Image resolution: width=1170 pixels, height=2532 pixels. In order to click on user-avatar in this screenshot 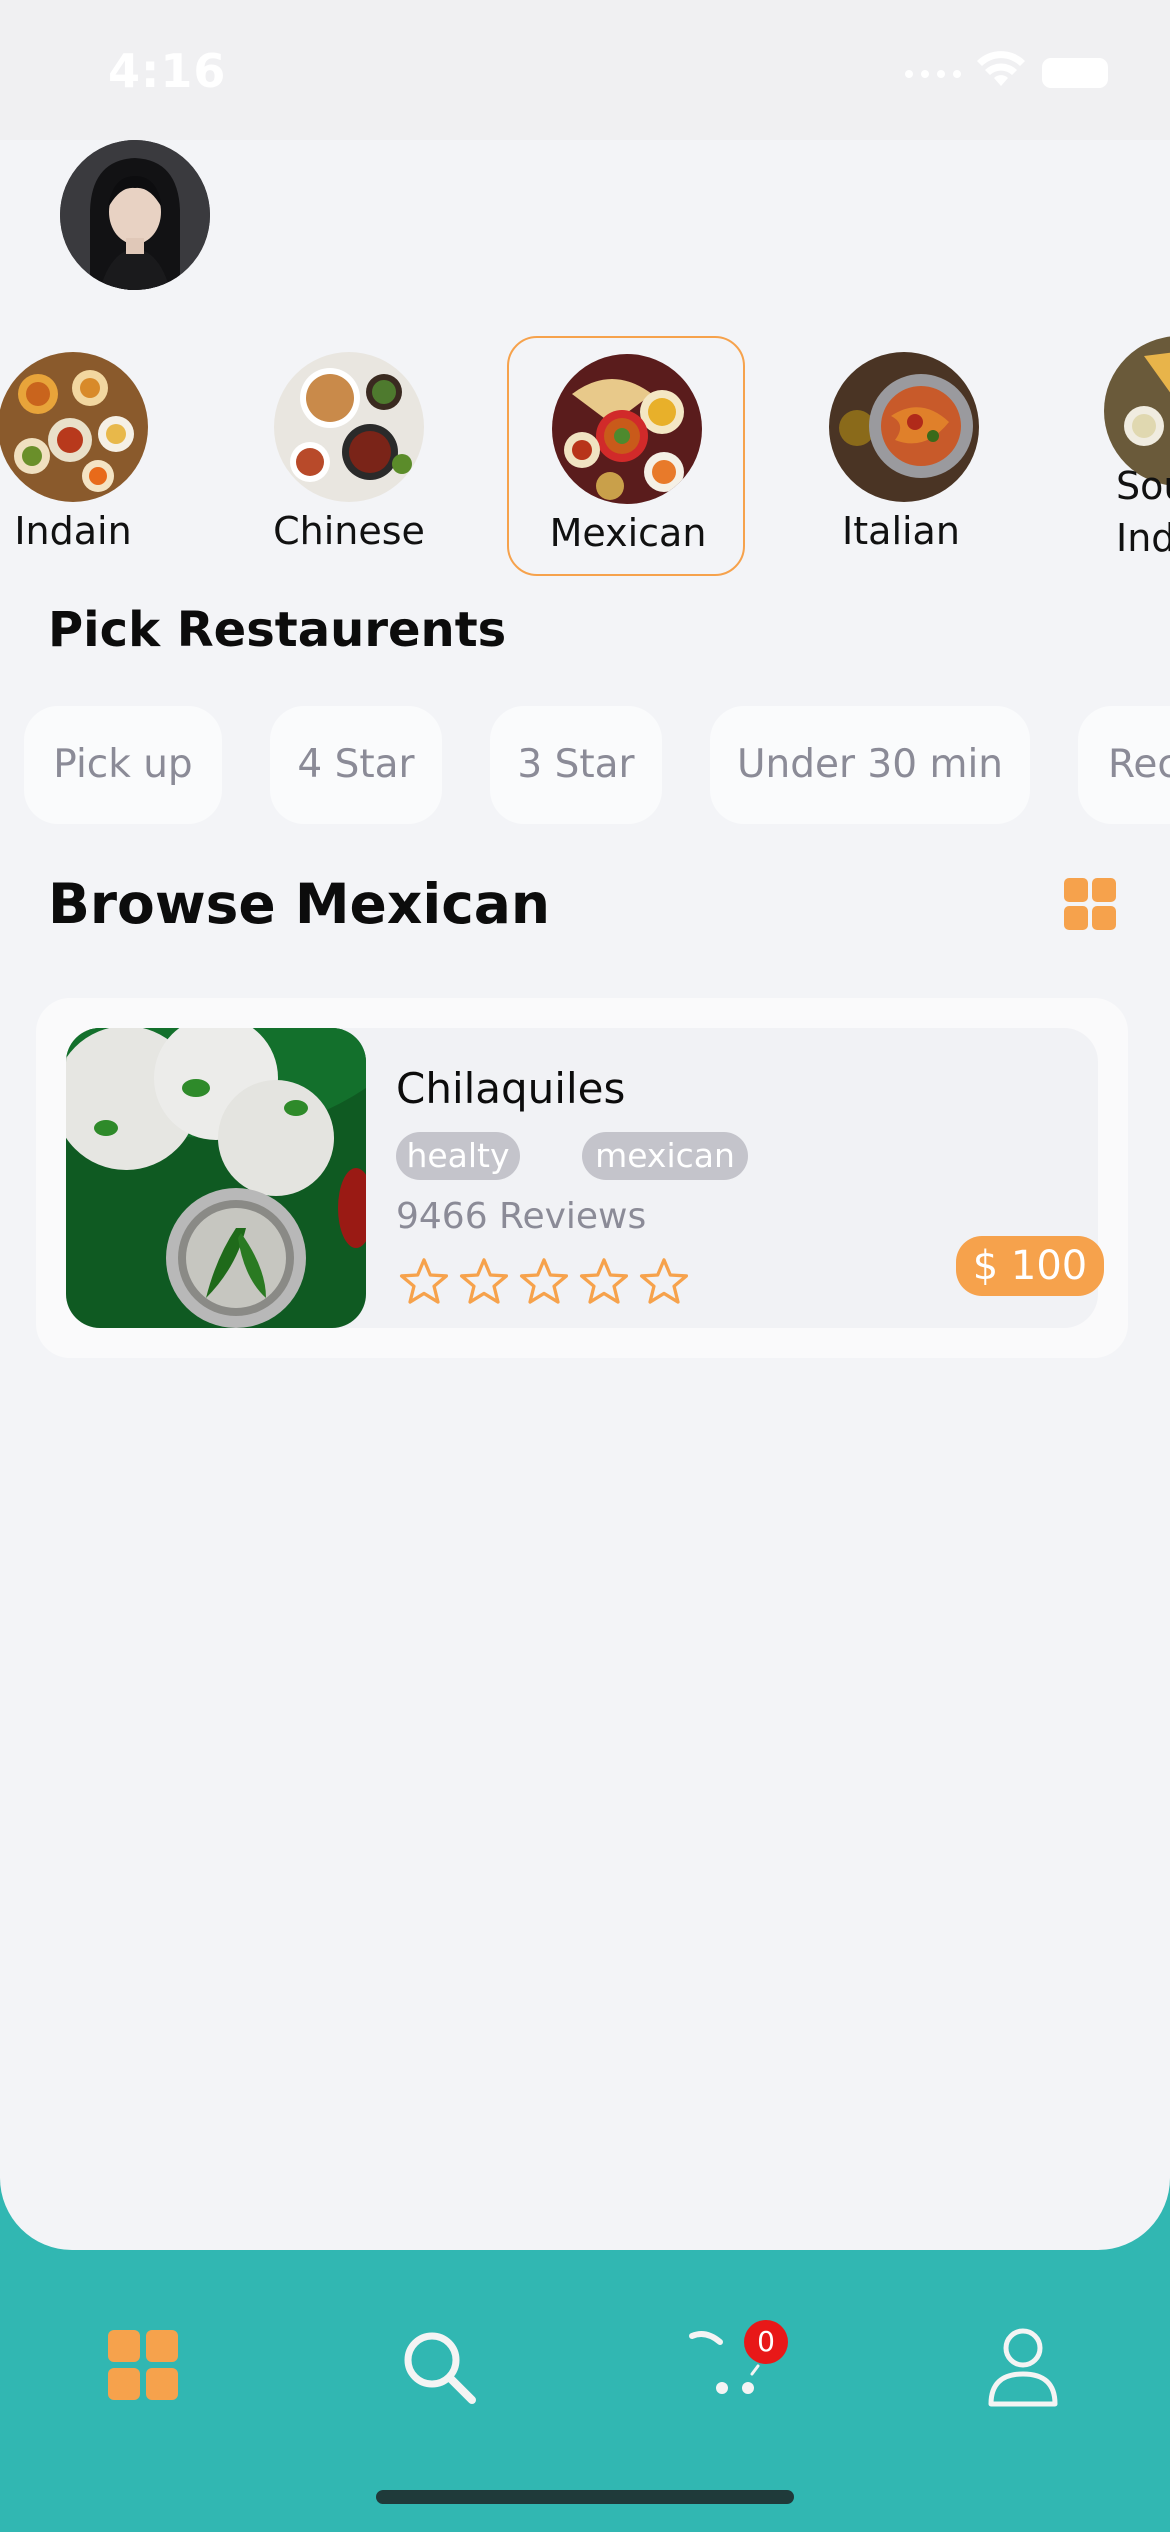, I will do `click(135, 215)`.